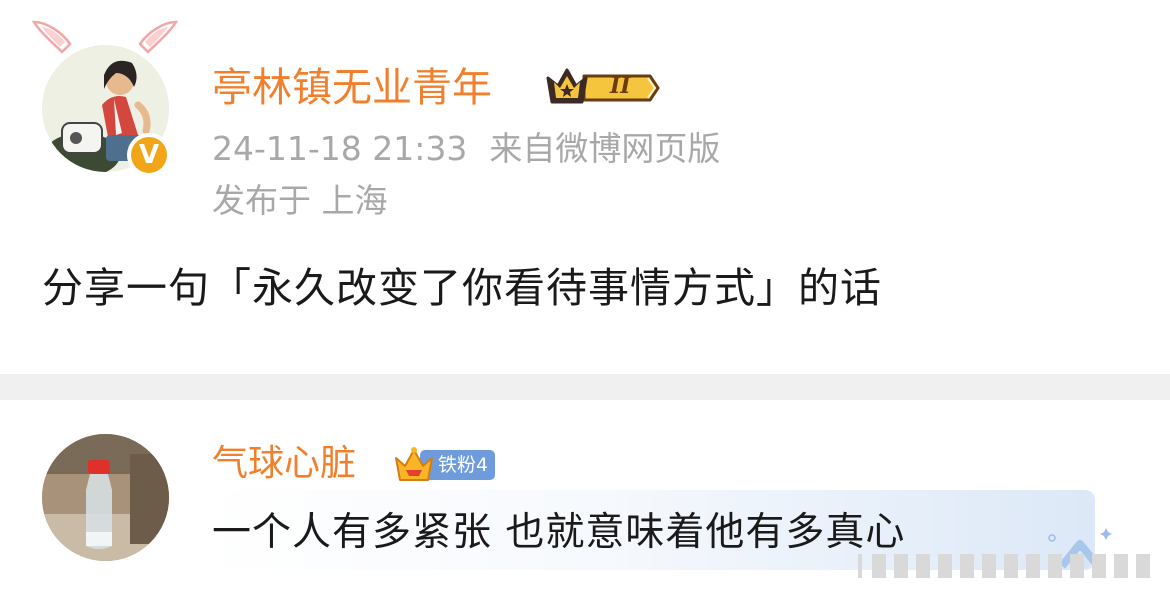 The height and width of the screenshot is (596, 1170). What do you see at coordinates (352, 88) in the screenshot?
I see `post-author-name: 亭林镇无业青年` at bounding box center [352, 88].